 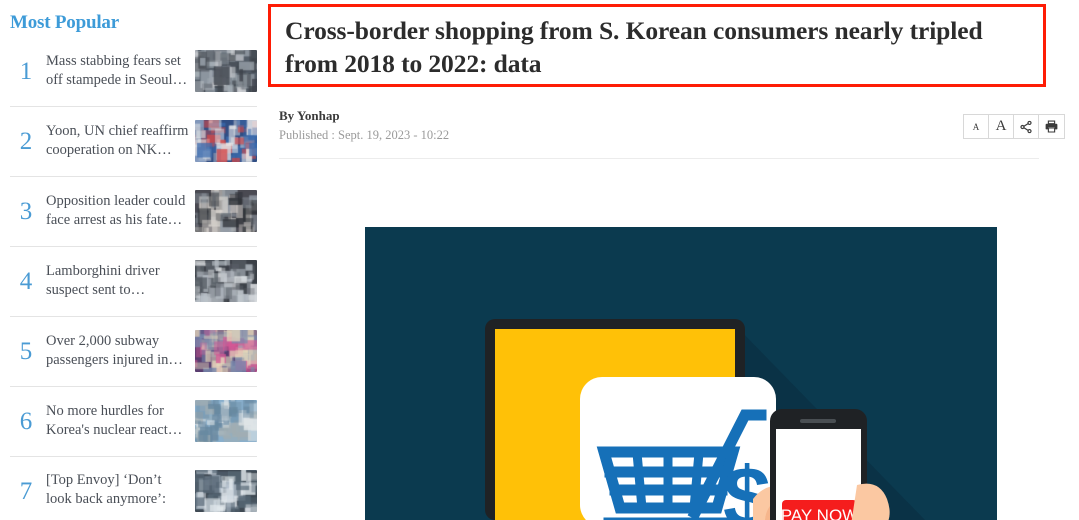 I want to click on article-action-toolbar: A A, so click(x=1014, y=126).